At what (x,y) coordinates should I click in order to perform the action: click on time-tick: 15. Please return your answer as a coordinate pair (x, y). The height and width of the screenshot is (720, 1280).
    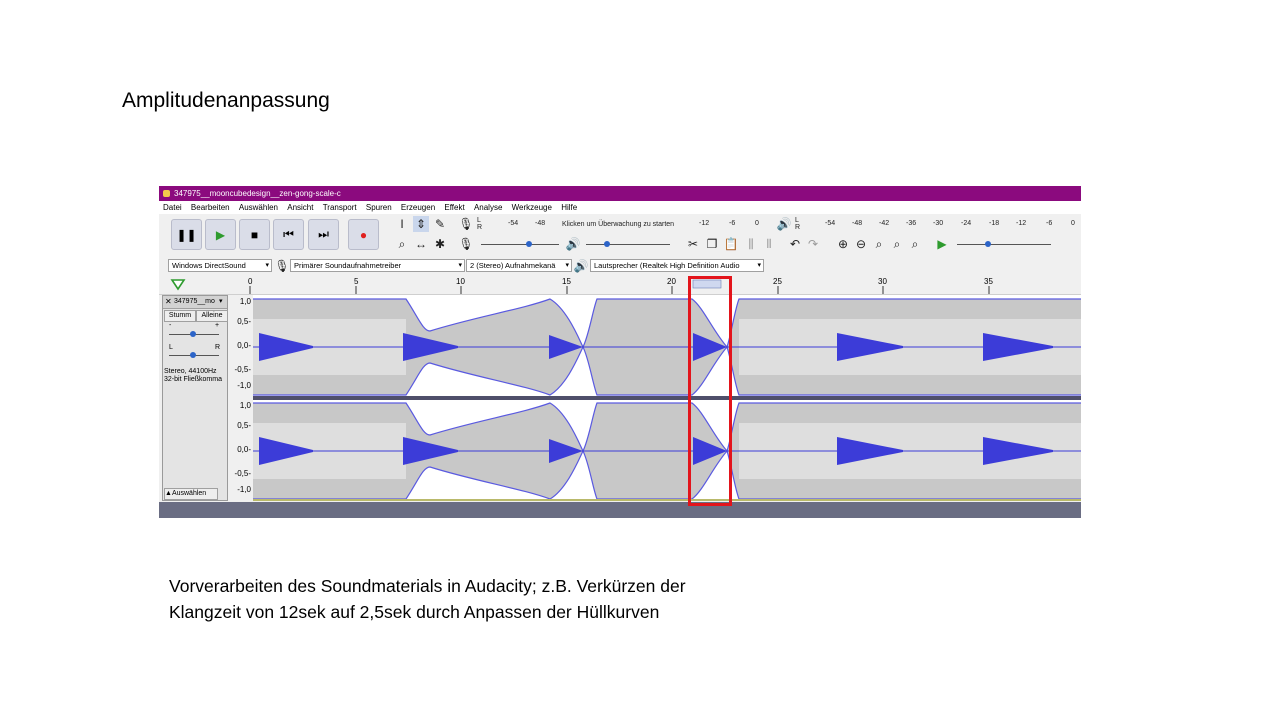
    Looking at the image, I should click on (566, 281).